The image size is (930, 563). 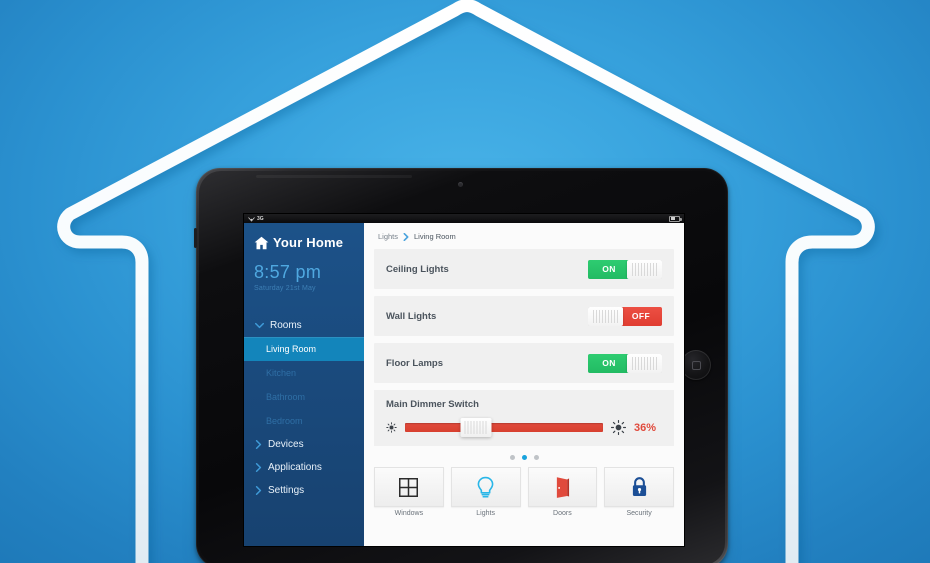 I want to click on control-row-ceiling-lights: Ceiling Lights ON, so click(x=524, y=269).